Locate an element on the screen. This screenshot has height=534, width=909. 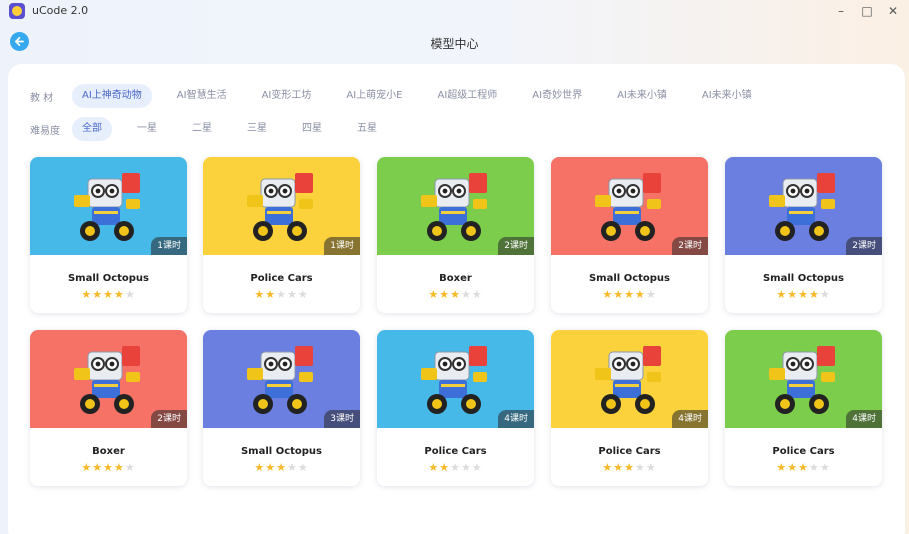
window-title: uCode 2.0 is located at coordinates (60, 10).